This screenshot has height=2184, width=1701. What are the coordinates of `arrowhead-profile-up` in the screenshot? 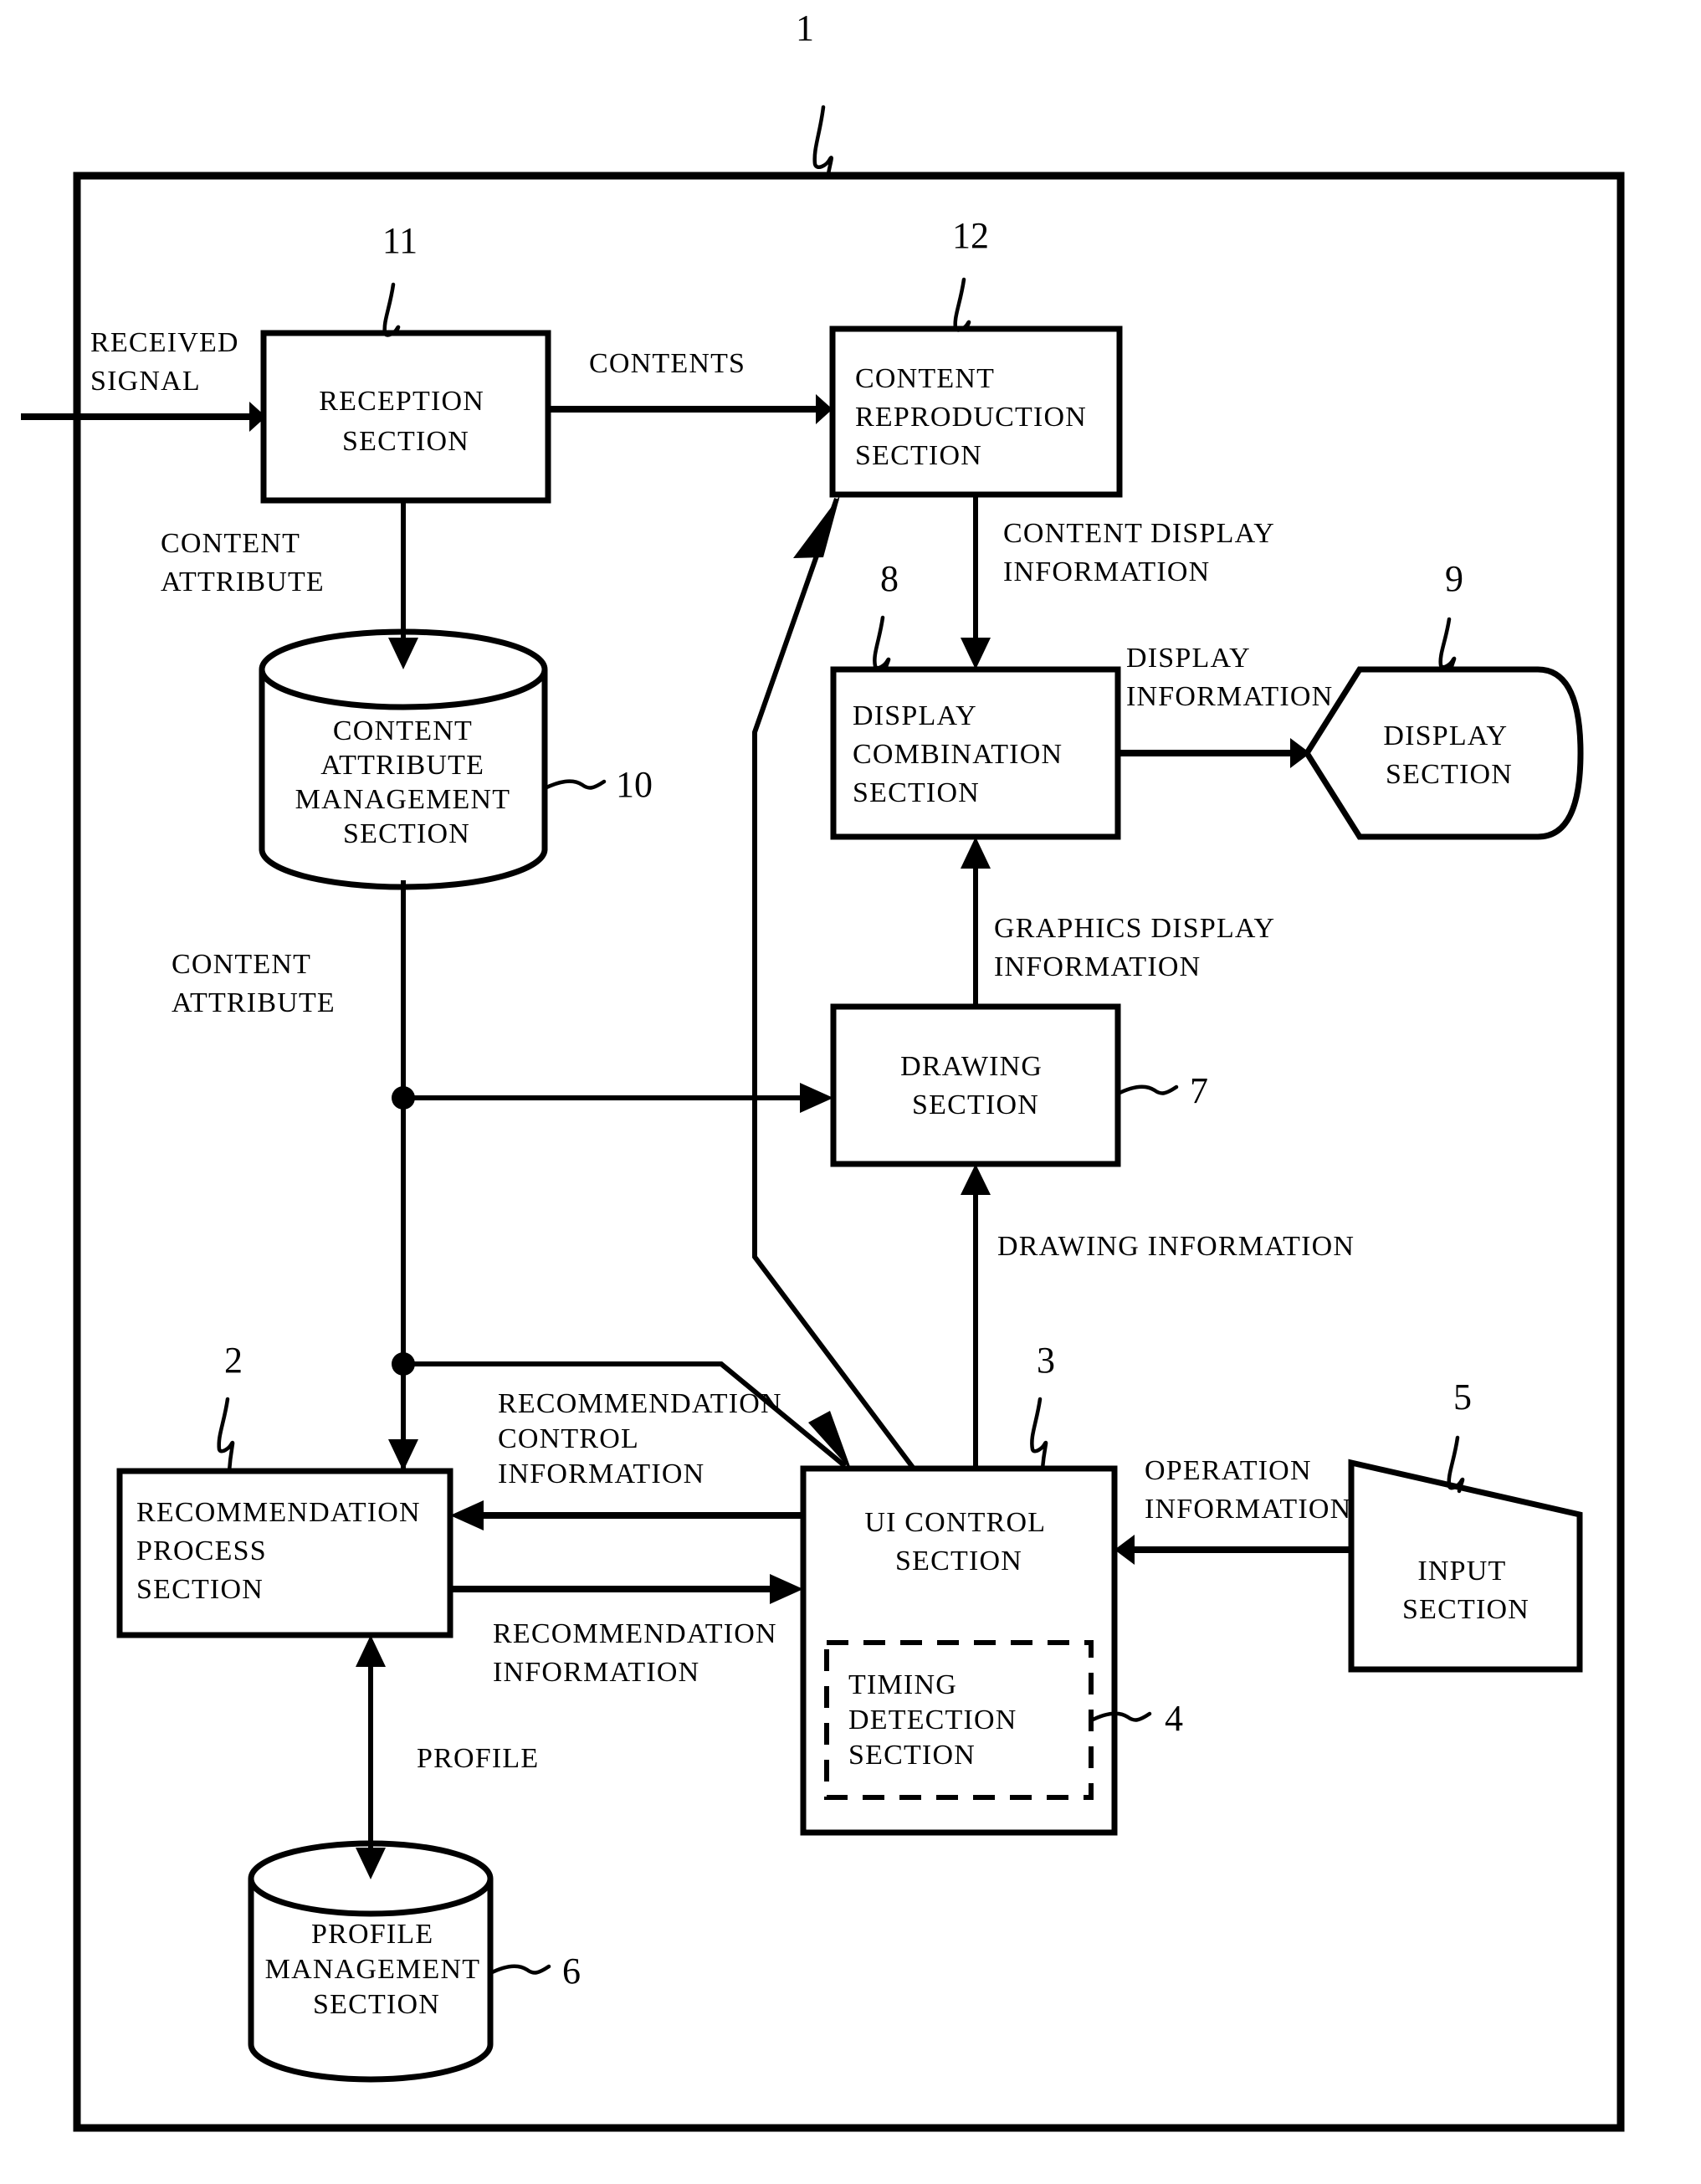 It's located at (371, 1651).